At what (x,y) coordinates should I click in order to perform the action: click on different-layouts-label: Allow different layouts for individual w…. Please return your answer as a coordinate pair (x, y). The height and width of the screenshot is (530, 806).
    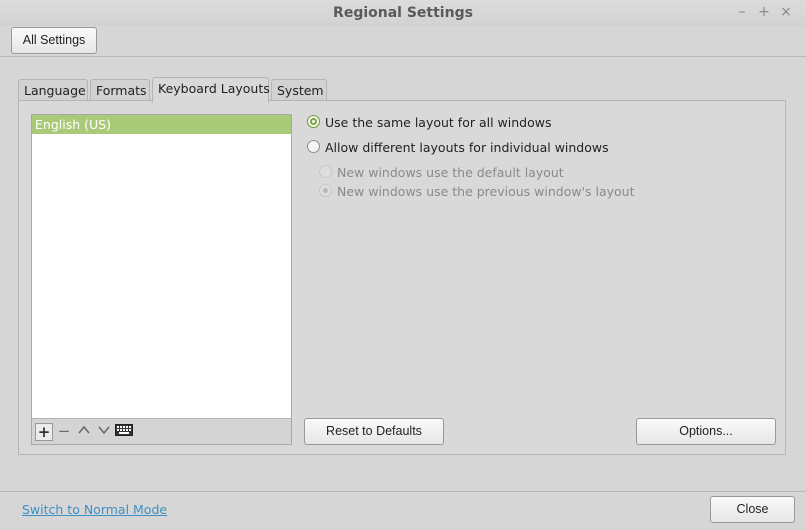
    Looking at the image, I should click on (467, 147).